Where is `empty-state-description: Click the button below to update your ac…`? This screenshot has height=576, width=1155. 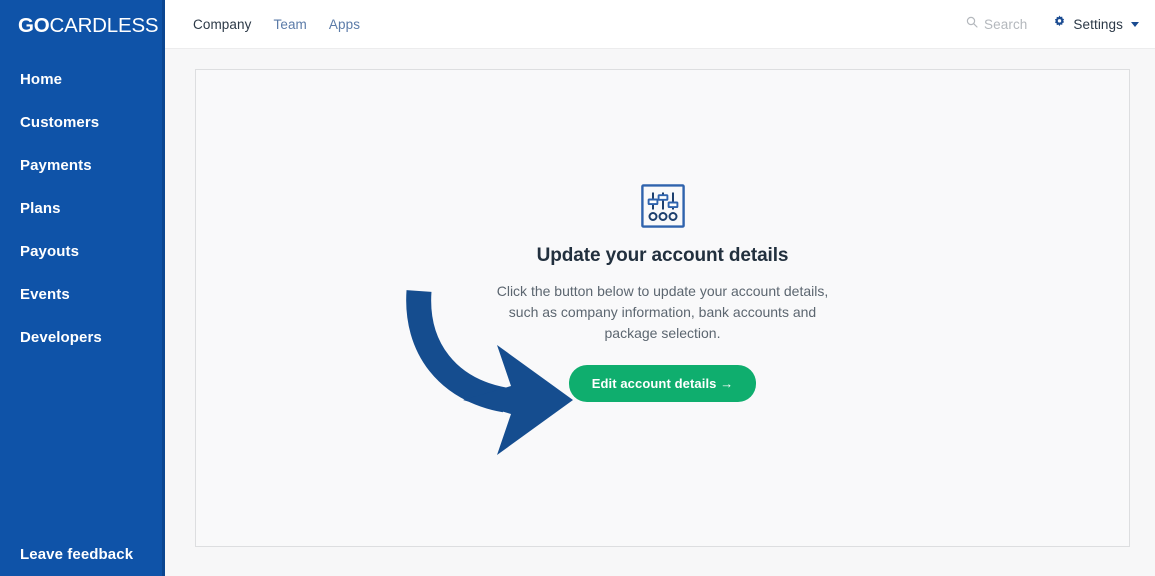
empty-state-description: Click the button below to update your ac… is located at coordinates (662, 312).